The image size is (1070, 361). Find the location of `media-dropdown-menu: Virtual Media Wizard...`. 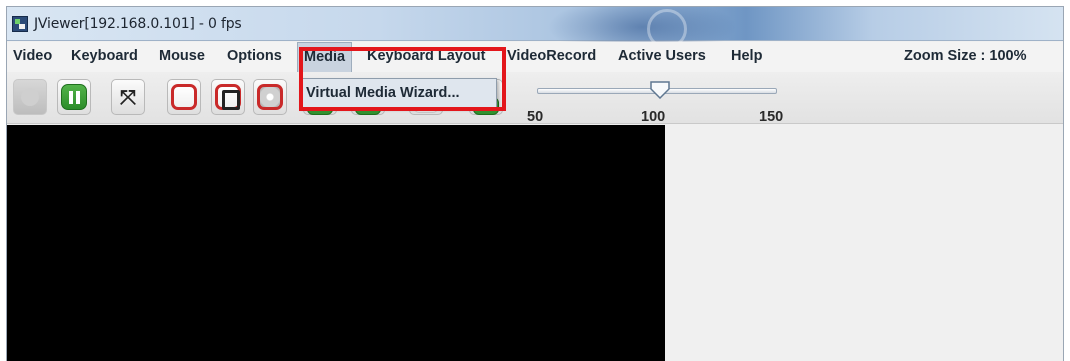

media-dropdown-menu: Virtual Media Wizard... is located at coordinates (398, 93).